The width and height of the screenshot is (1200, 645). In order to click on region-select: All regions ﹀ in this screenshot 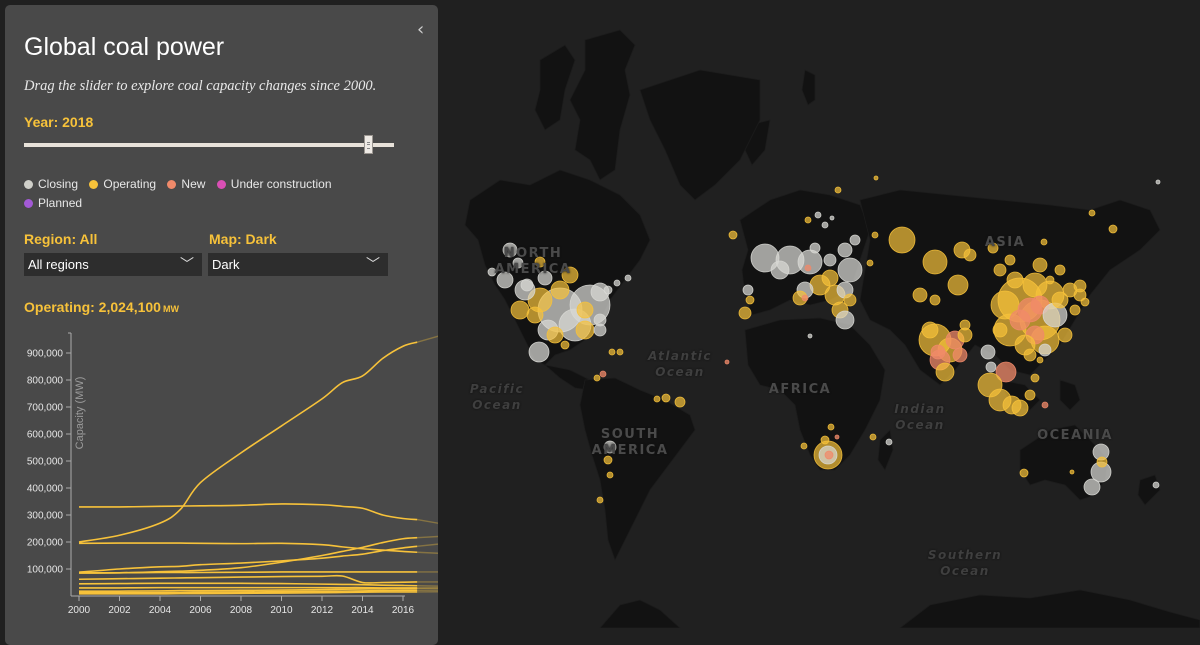, I will do `click(113, 264)`.